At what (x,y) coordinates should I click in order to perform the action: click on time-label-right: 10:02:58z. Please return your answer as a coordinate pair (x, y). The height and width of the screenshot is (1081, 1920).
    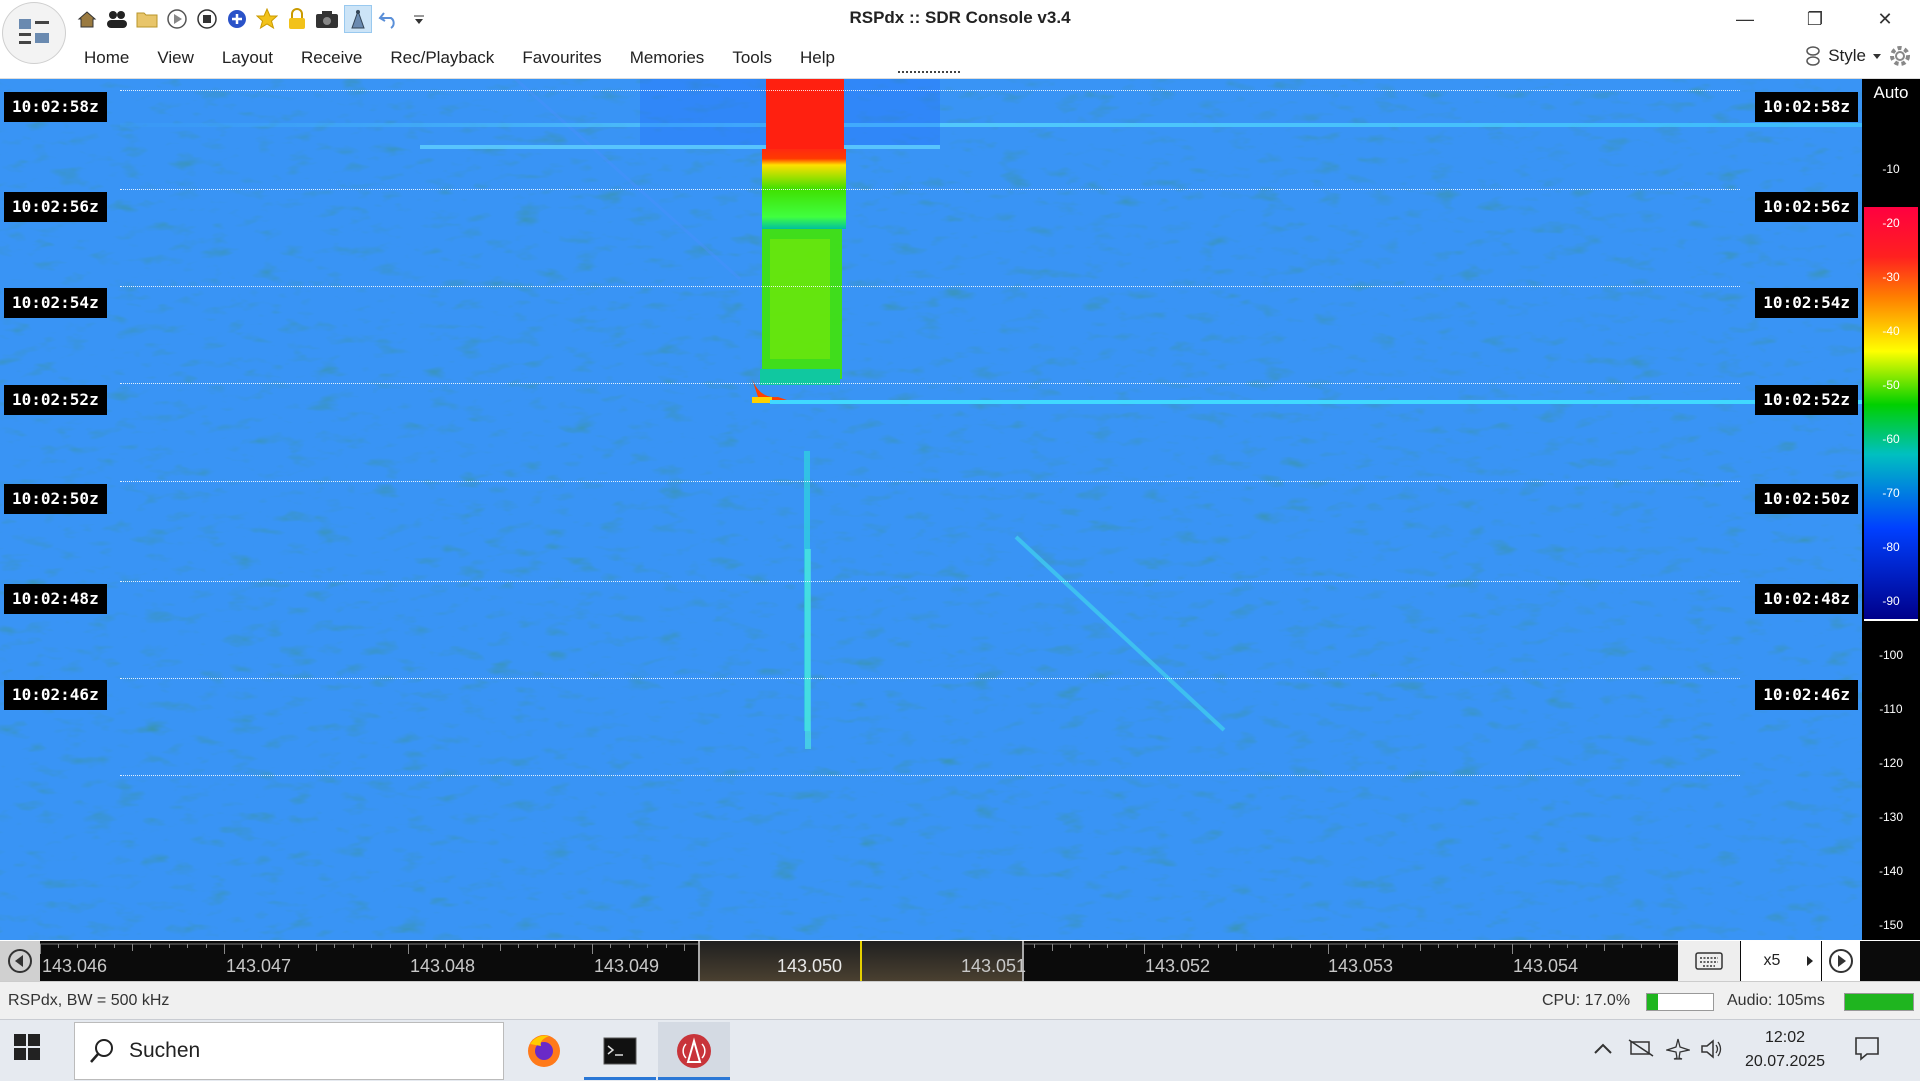
    Looking at the image, I should click on (1806, 107).